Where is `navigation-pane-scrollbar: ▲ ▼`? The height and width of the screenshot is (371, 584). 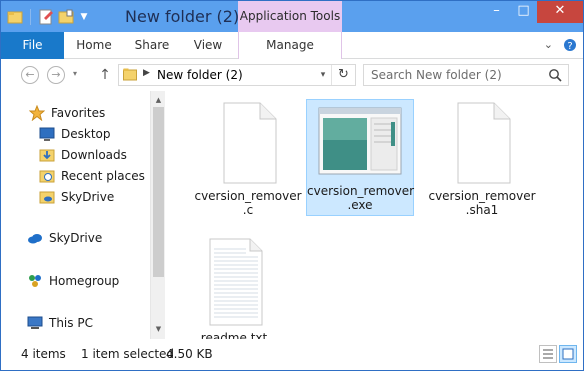 navigation-pane-scrollbar: ▲ ▼ is located at coordinates (157, 215).